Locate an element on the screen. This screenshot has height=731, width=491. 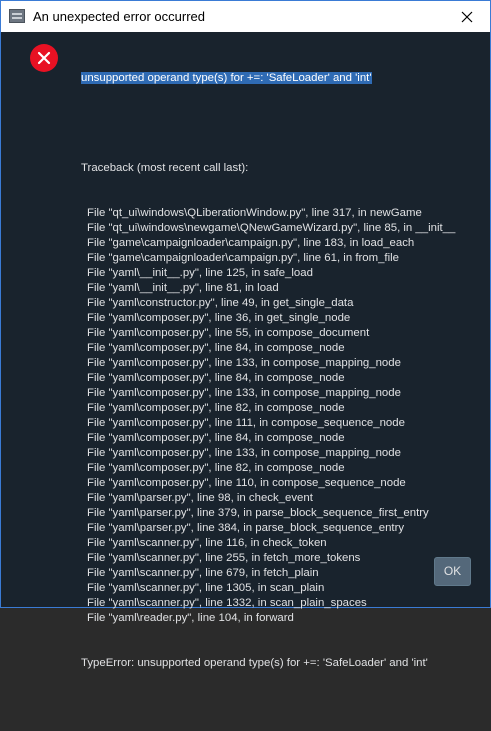
ok-button: OK is located at coordinates (452, 571).